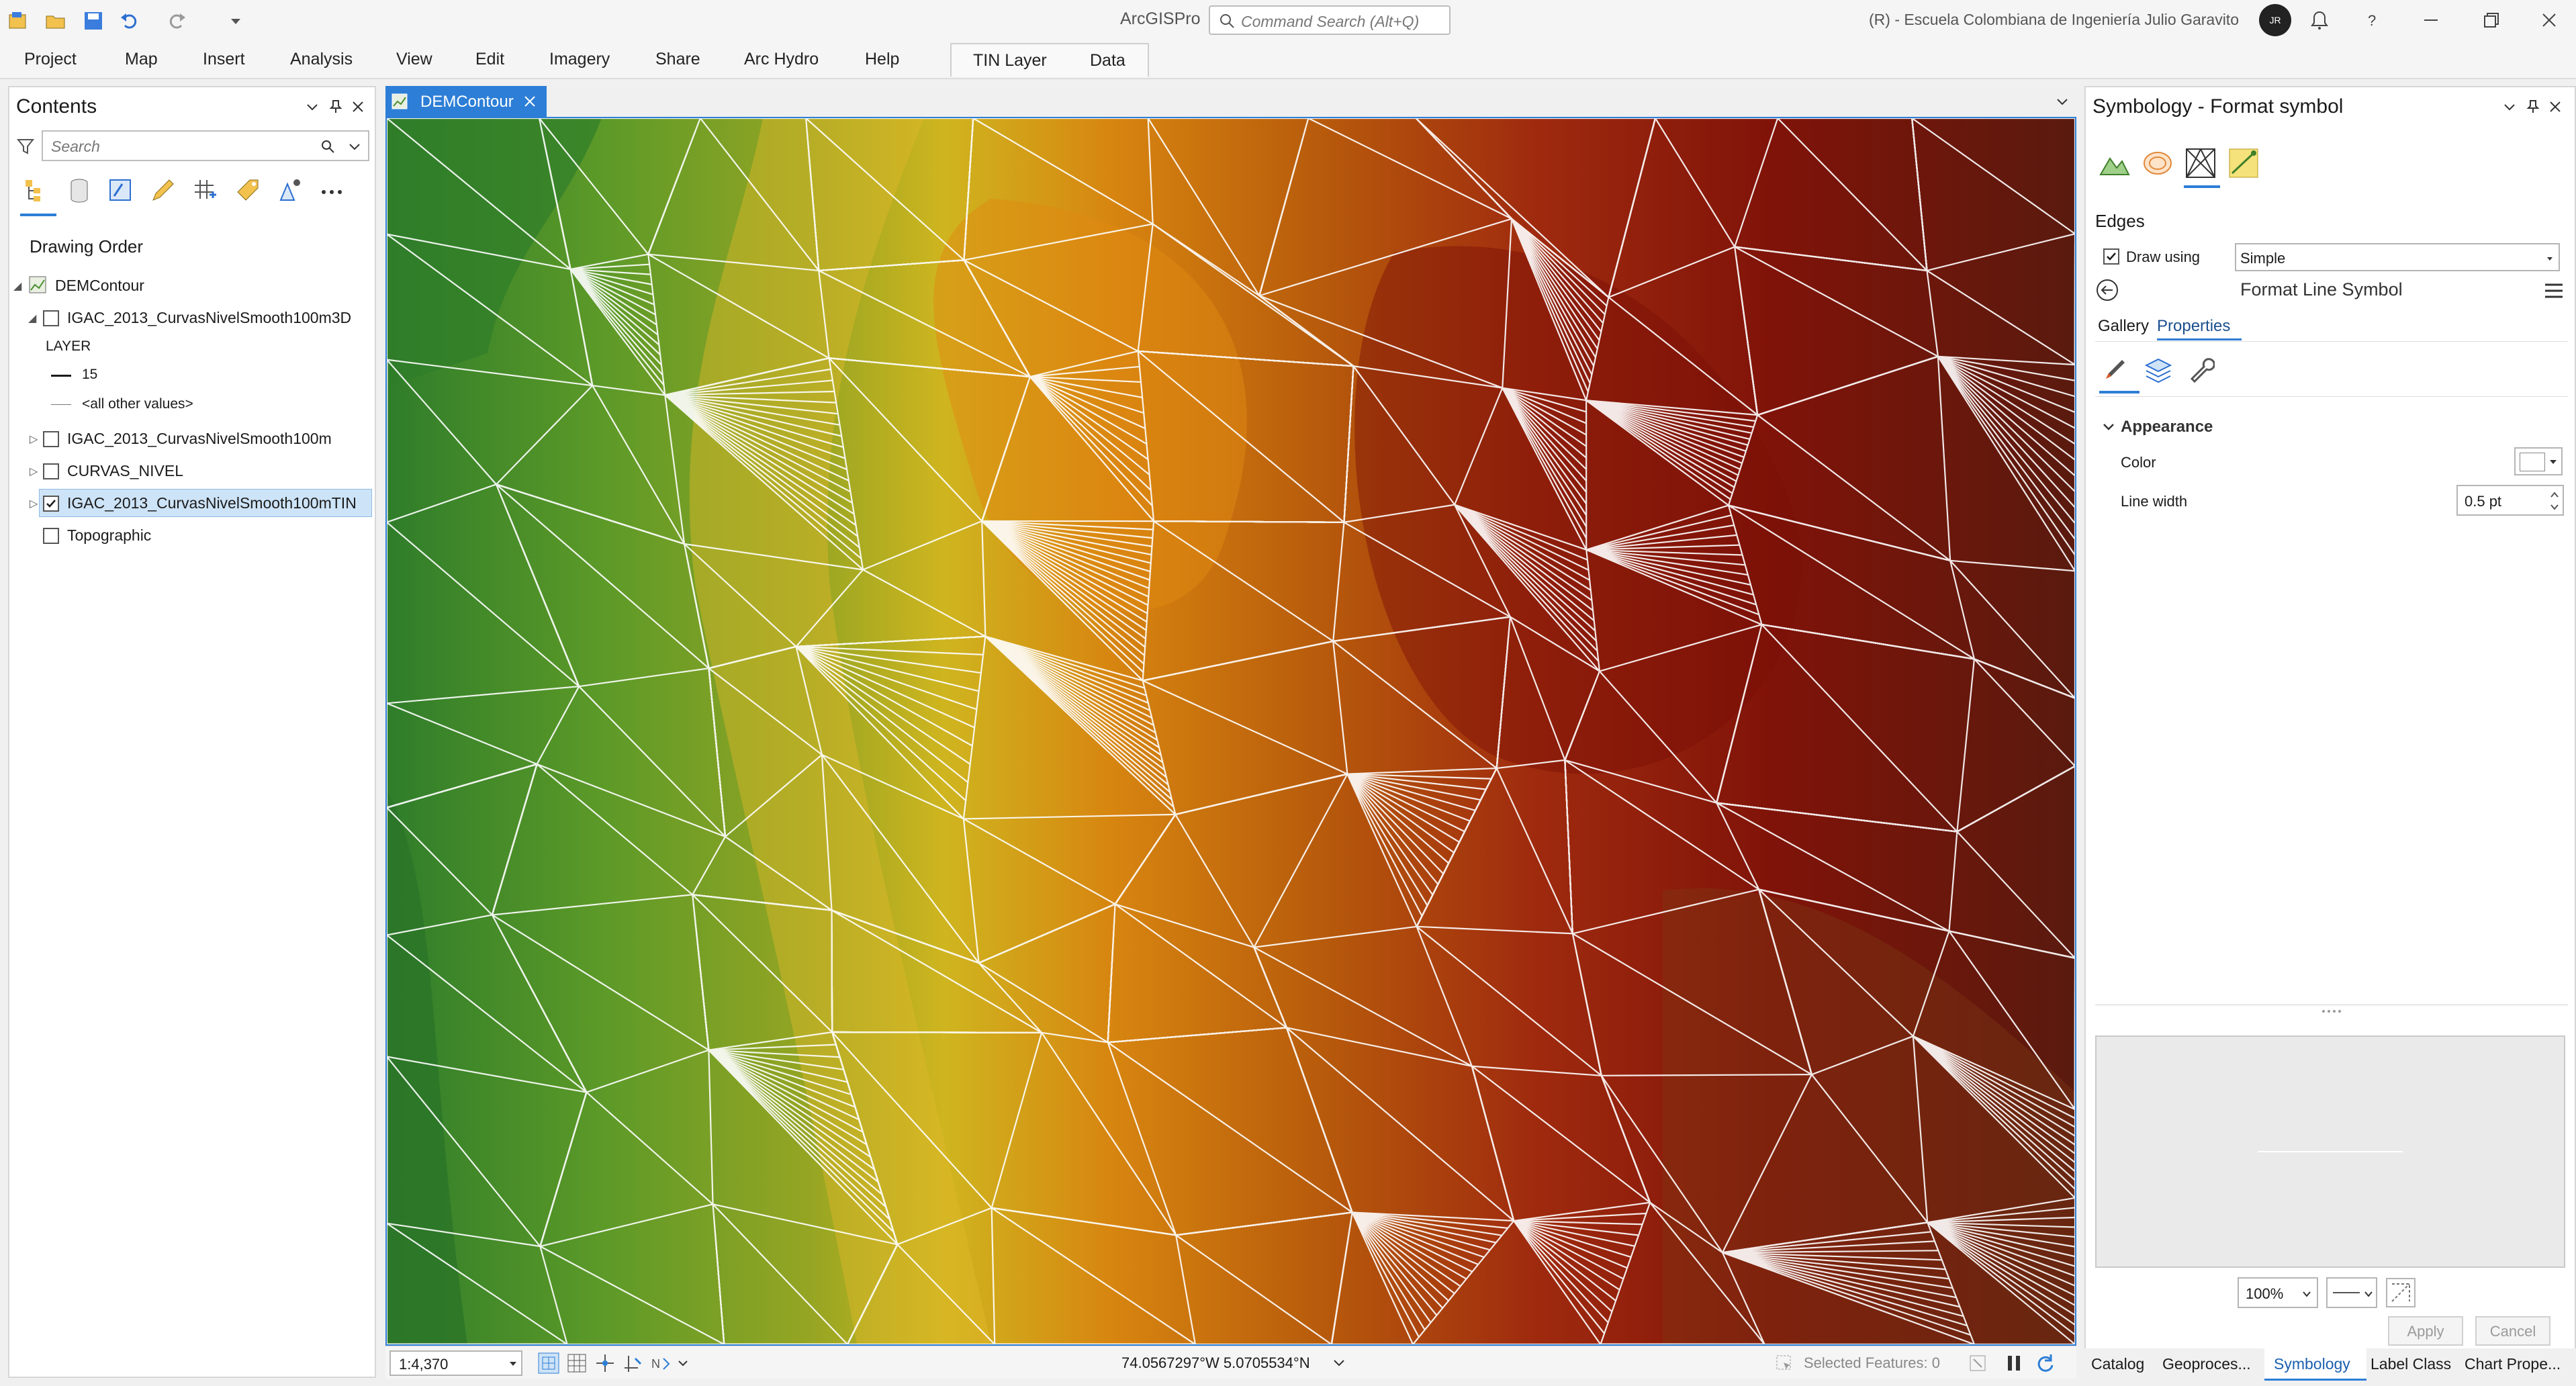 This screenshot has height=1386, width=2576. I want to click on cancel-button: Cancel, so click(2512, 1331).